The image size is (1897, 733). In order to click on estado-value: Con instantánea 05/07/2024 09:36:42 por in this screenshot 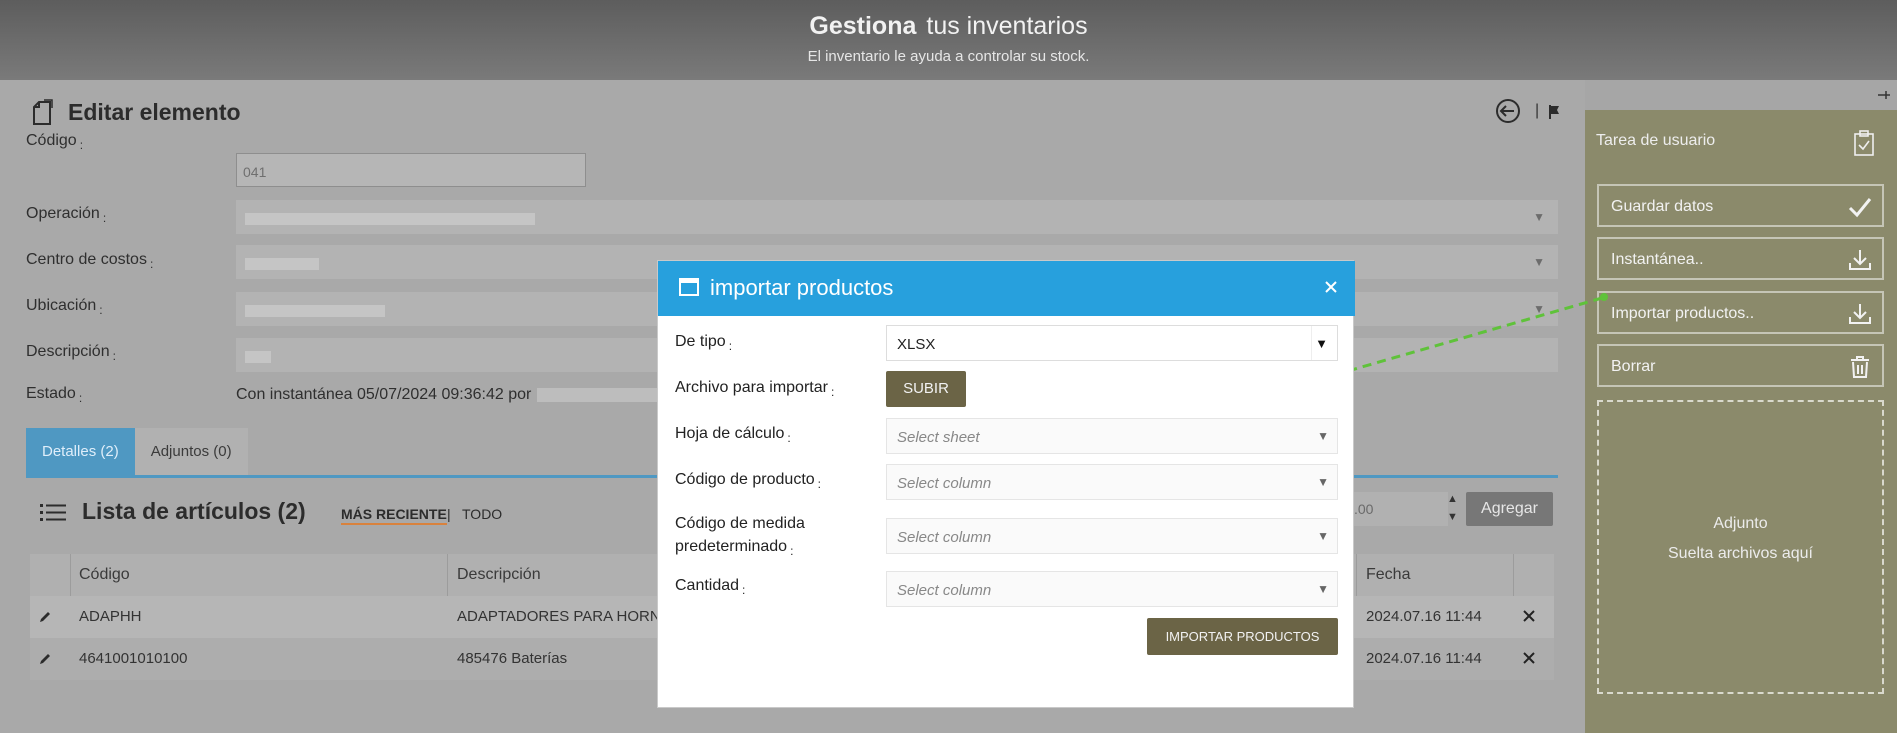, I will do `click(447, 395)`.